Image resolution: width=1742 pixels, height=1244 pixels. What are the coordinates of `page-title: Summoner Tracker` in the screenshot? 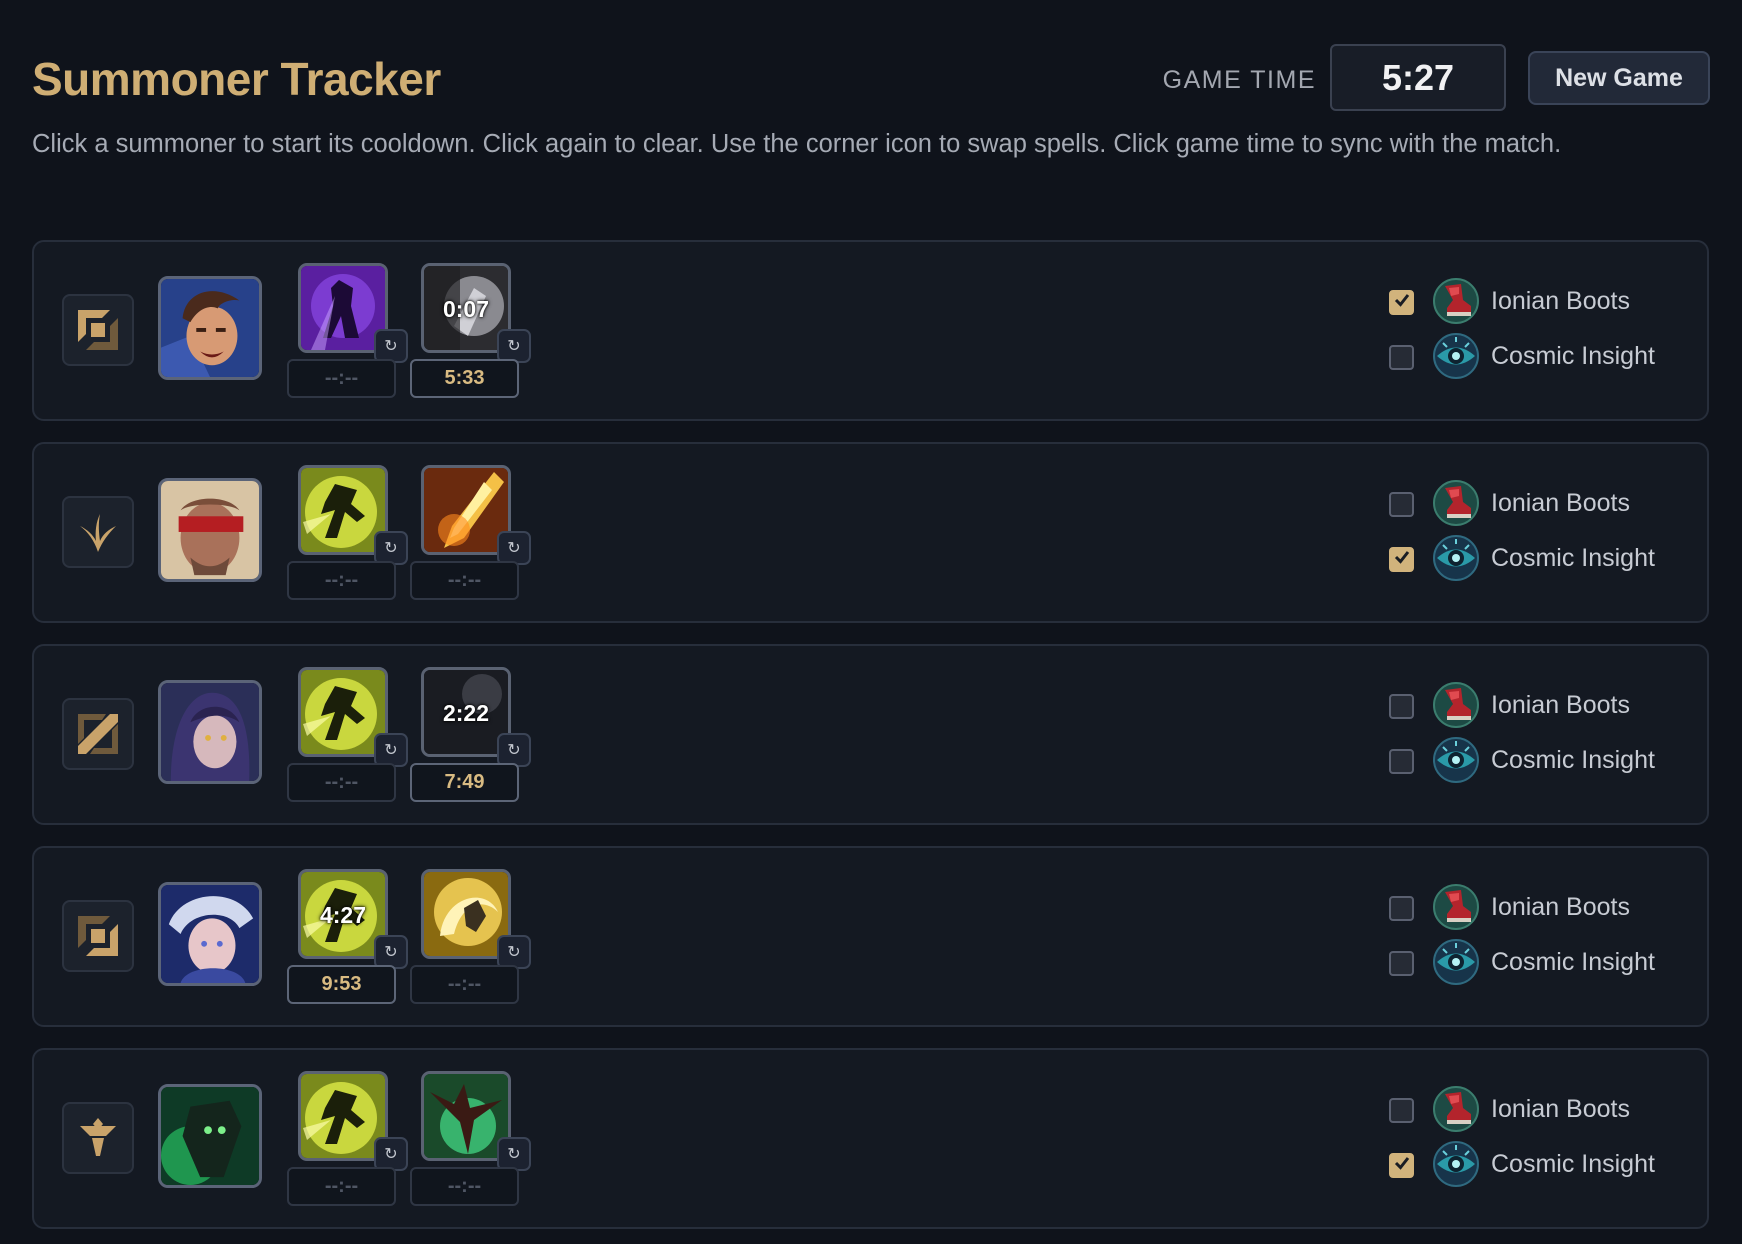 It's located at (236, 79).